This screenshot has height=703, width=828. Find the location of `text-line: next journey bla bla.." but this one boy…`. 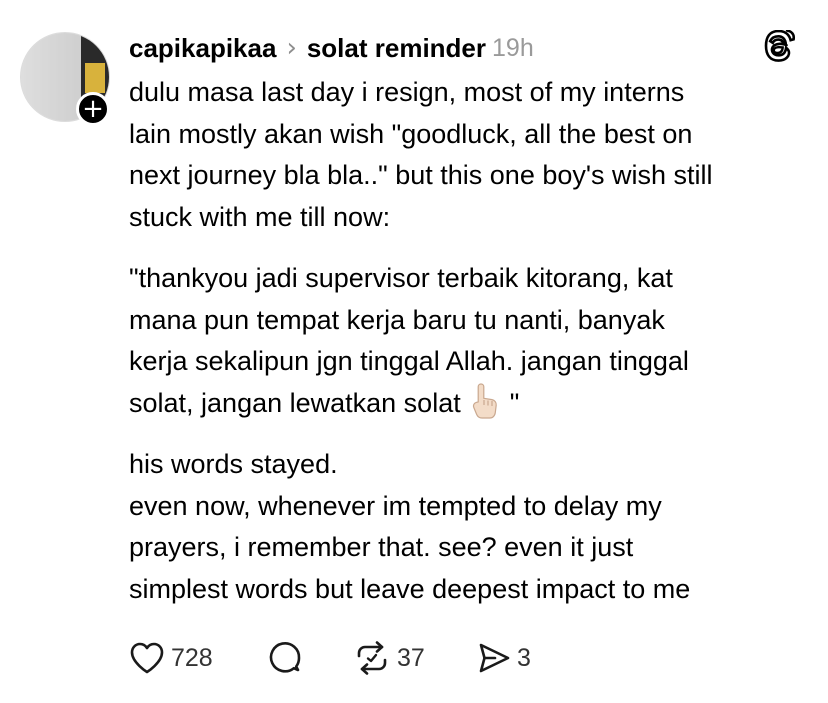

text-line: next journey bla bla.." but this one boy… is located at coordinates (421, 175).